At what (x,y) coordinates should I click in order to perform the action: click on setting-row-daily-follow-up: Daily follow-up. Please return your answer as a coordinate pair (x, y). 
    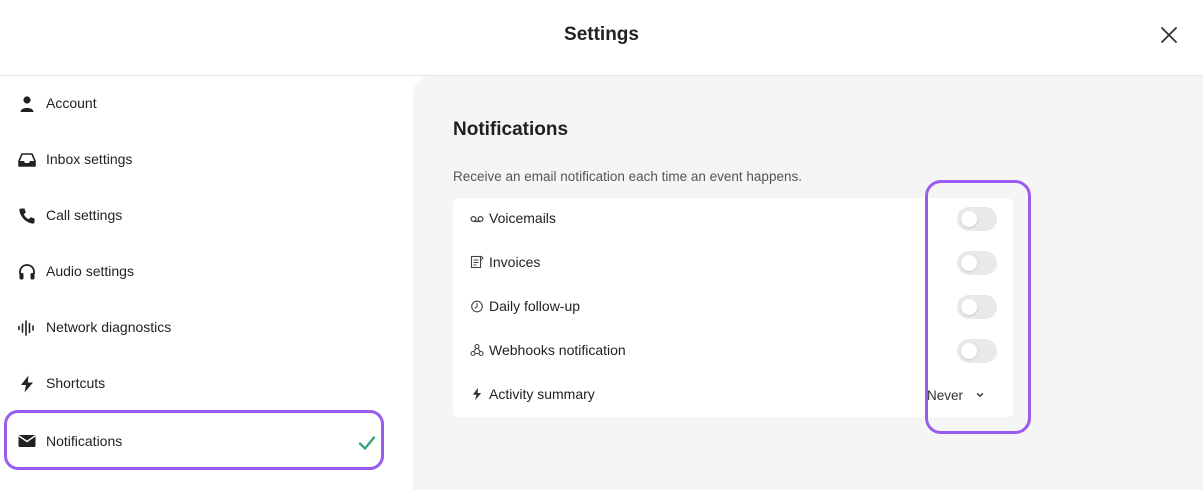
    Looking at the image, I should click on (733, 308).